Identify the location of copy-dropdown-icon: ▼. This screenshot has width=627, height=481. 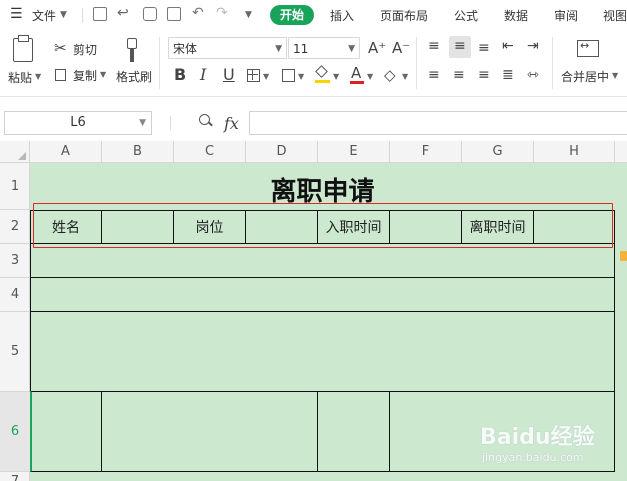
(103, 74).